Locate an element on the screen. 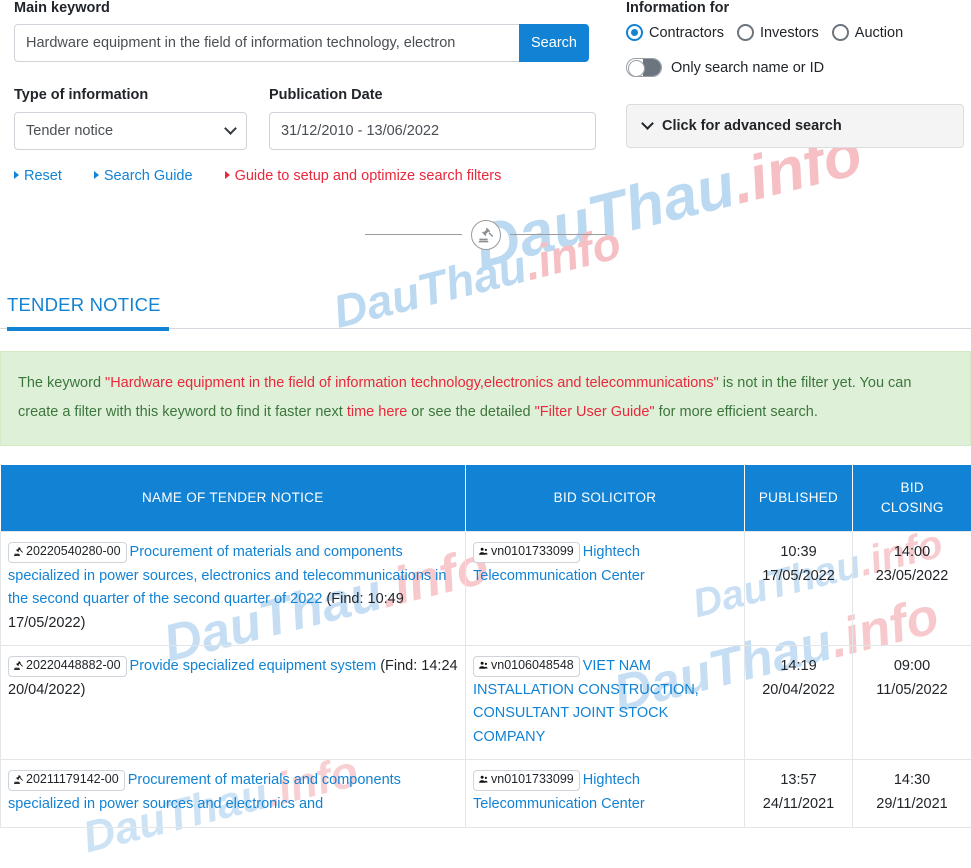 Image resolution: width=971 pixels, height=868 pixels. column-header-published: PUBLISHED is located at coordinates (798, 498).